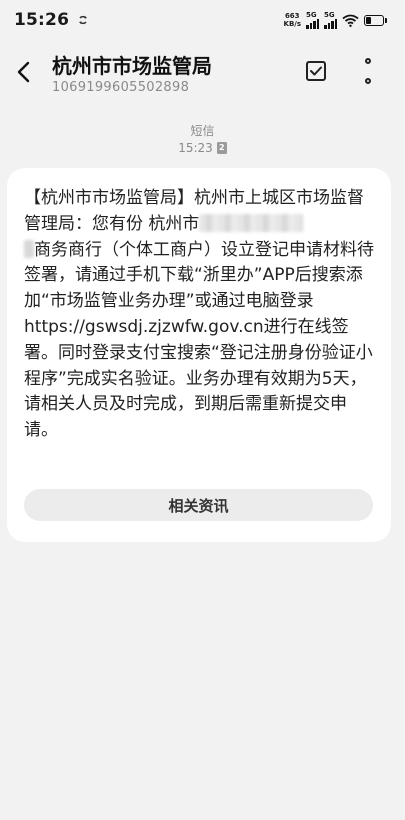  What do you see at coordinates (202, 131) in the screenshot?
I see `message-type-label: 短信` at bounding box center [202, 131].